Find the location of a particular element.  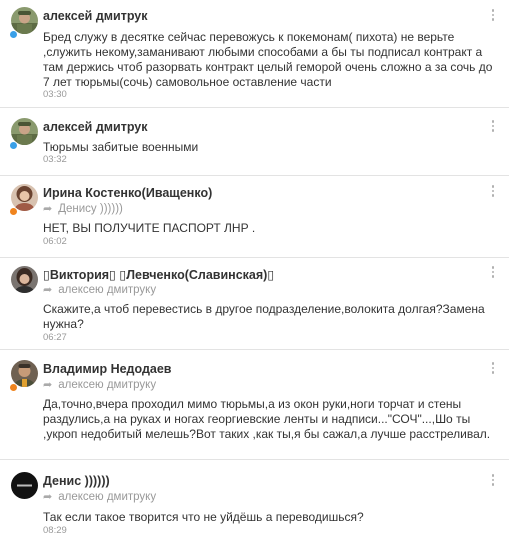

comment-text: НЕТ, ВЫ ПОЛУЧИТЕ ПАСПОРТ ЛНР . is located at coordinates (149, 228).